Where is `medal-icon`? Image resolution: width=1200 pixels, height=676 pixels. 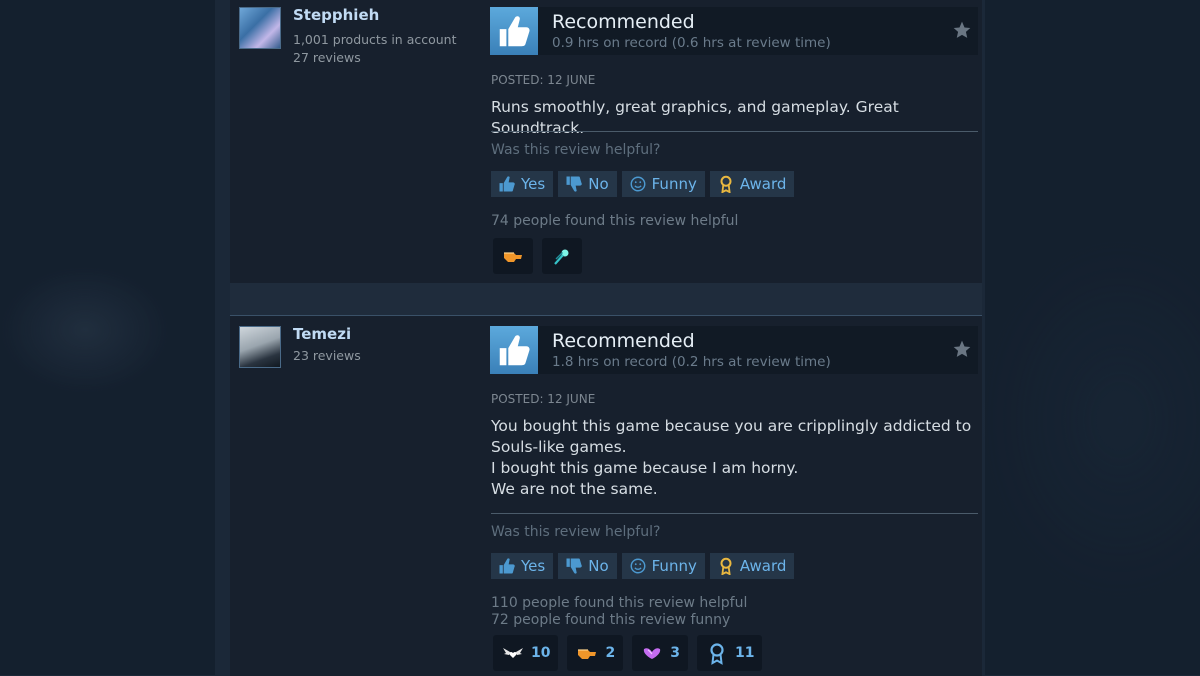 medal-icon is located at coordinates (717, 654).